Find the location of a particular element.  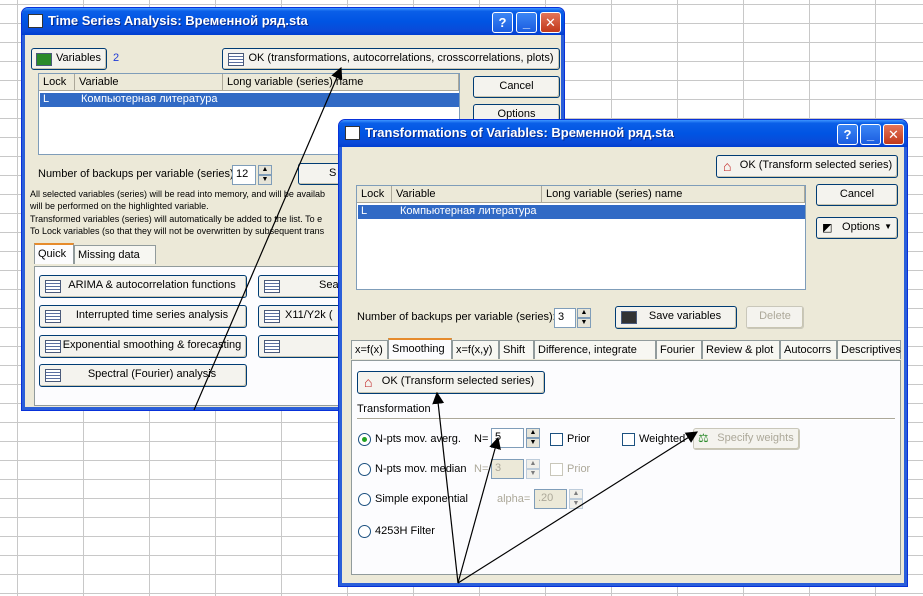

simple-exponential-label: Simple exponential is located at coordinates (421, 499).